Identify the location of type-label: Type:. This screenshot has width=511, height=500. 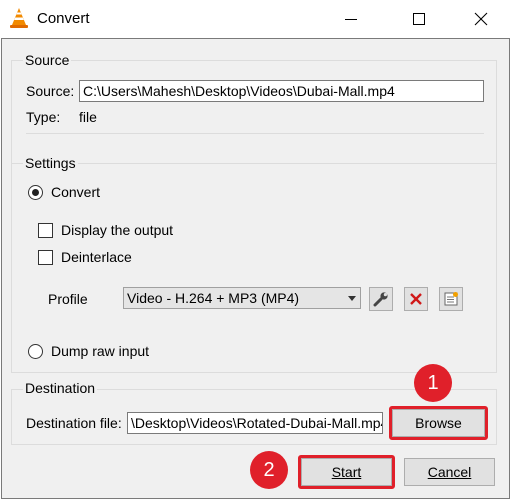
(43, 117).